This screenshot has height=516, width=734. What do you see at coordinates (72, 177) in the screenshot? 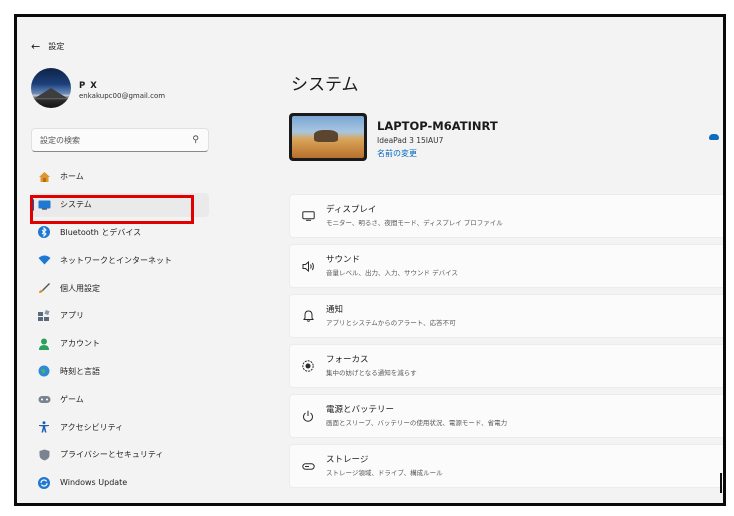
I see `sidebar-item-label: ホーム` at bounding box center [72, 177].